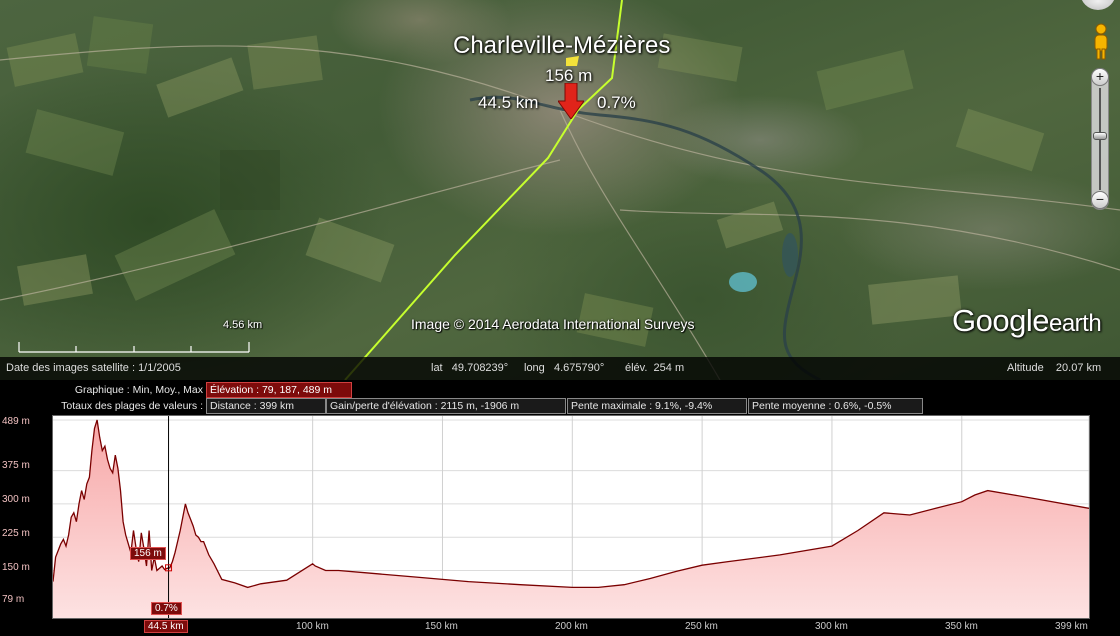  Describe the element at coordinates (243, 325) in the screenshot. I see `scale-label: 4.56 km` at that location.